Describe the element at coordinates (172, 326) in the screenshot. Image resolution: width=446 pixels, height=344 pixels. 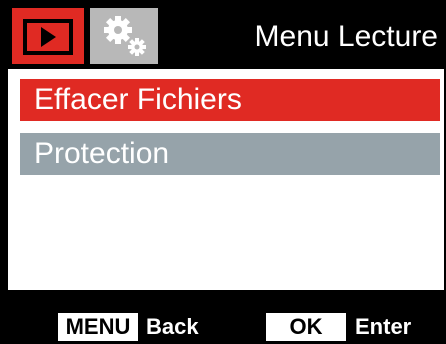
I see `back-label: Back` at that location.